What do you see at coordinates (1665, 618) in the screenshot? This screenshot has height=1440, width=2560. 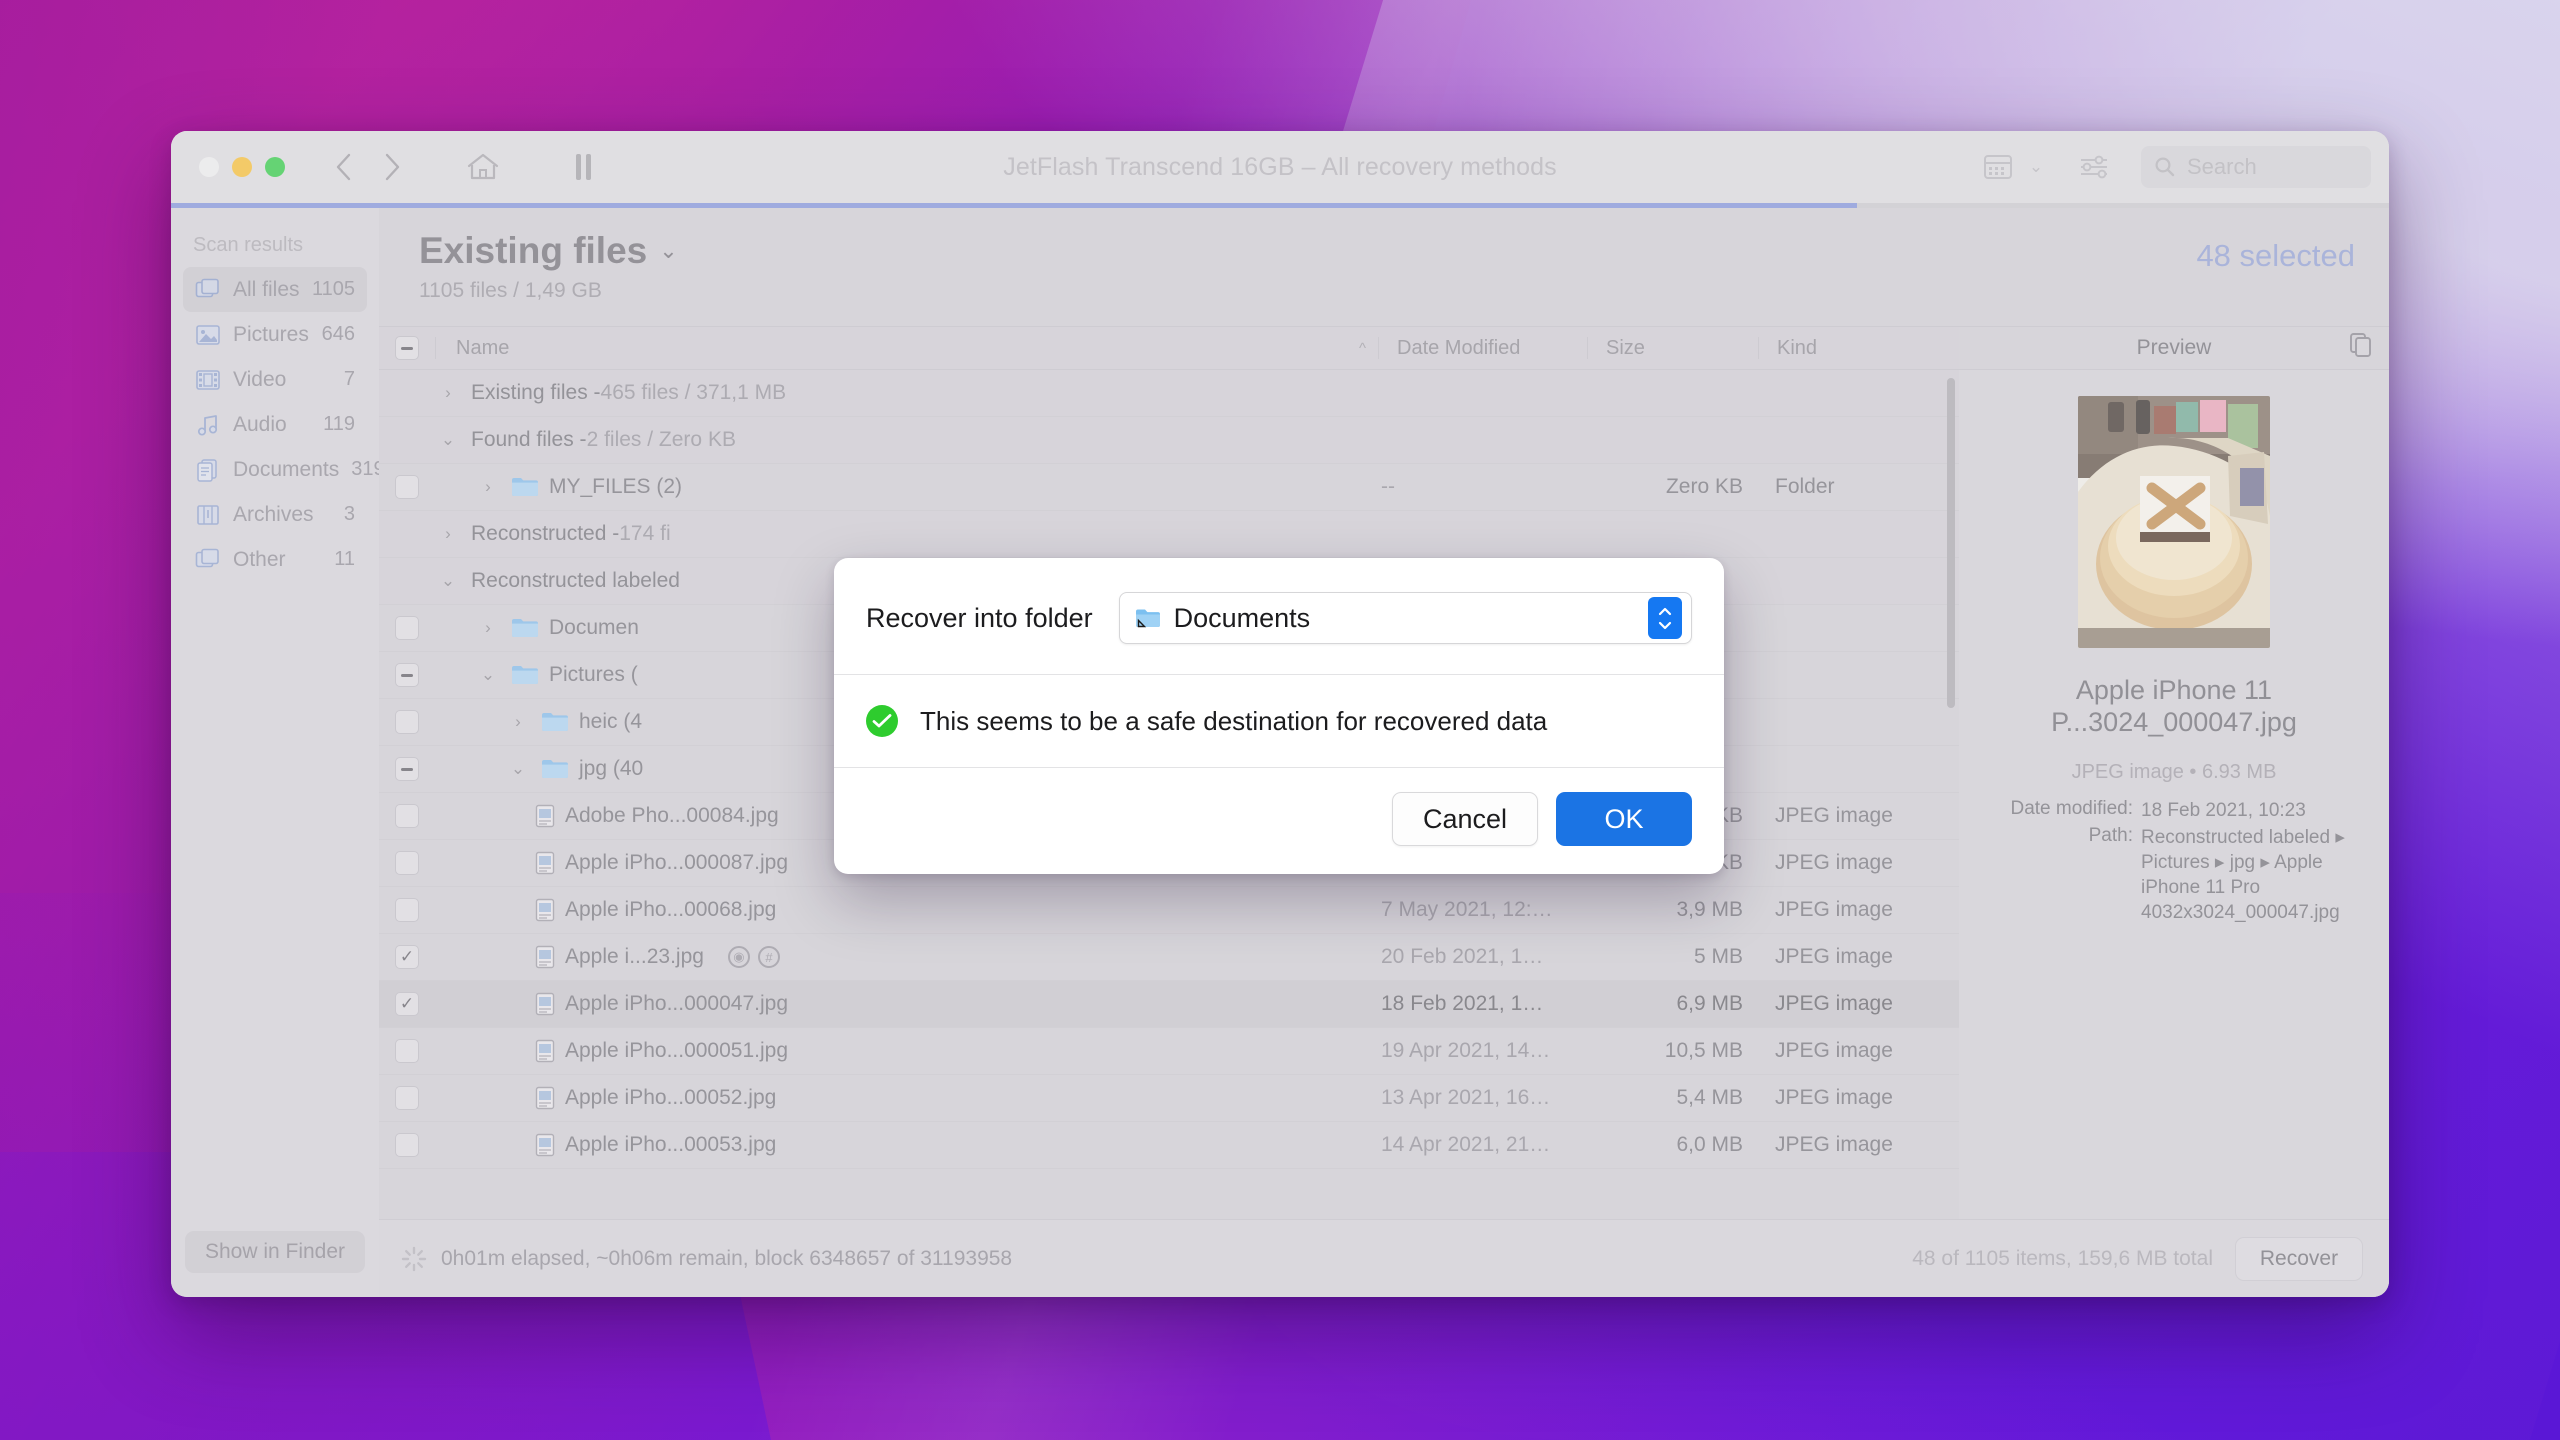 I see `stepper-up-down-icon` at bounding box center [1665, 618].